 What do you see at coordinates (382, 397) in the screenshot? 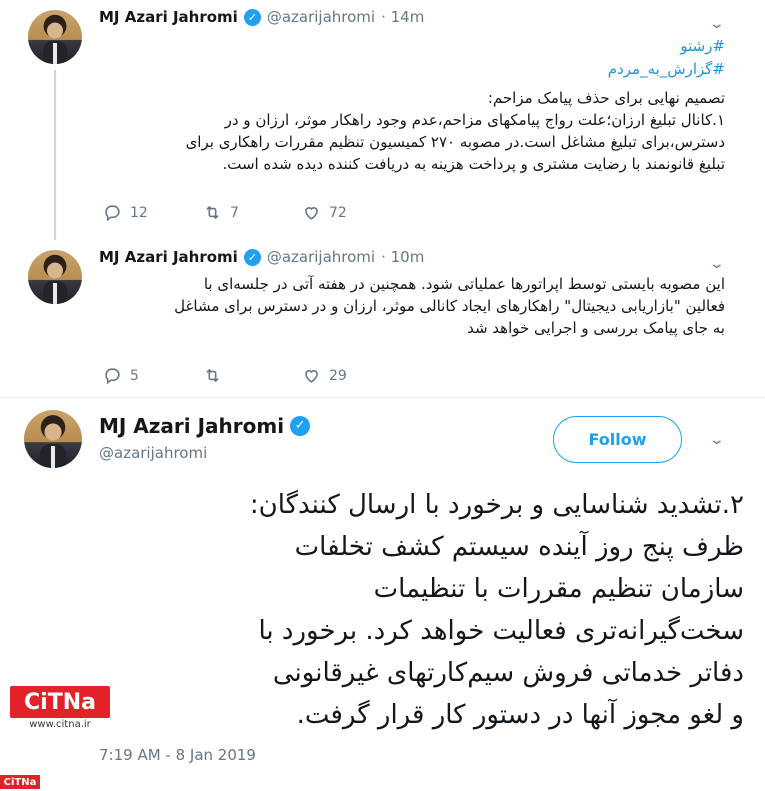
I see `divider` at bounding box center [382, 397].